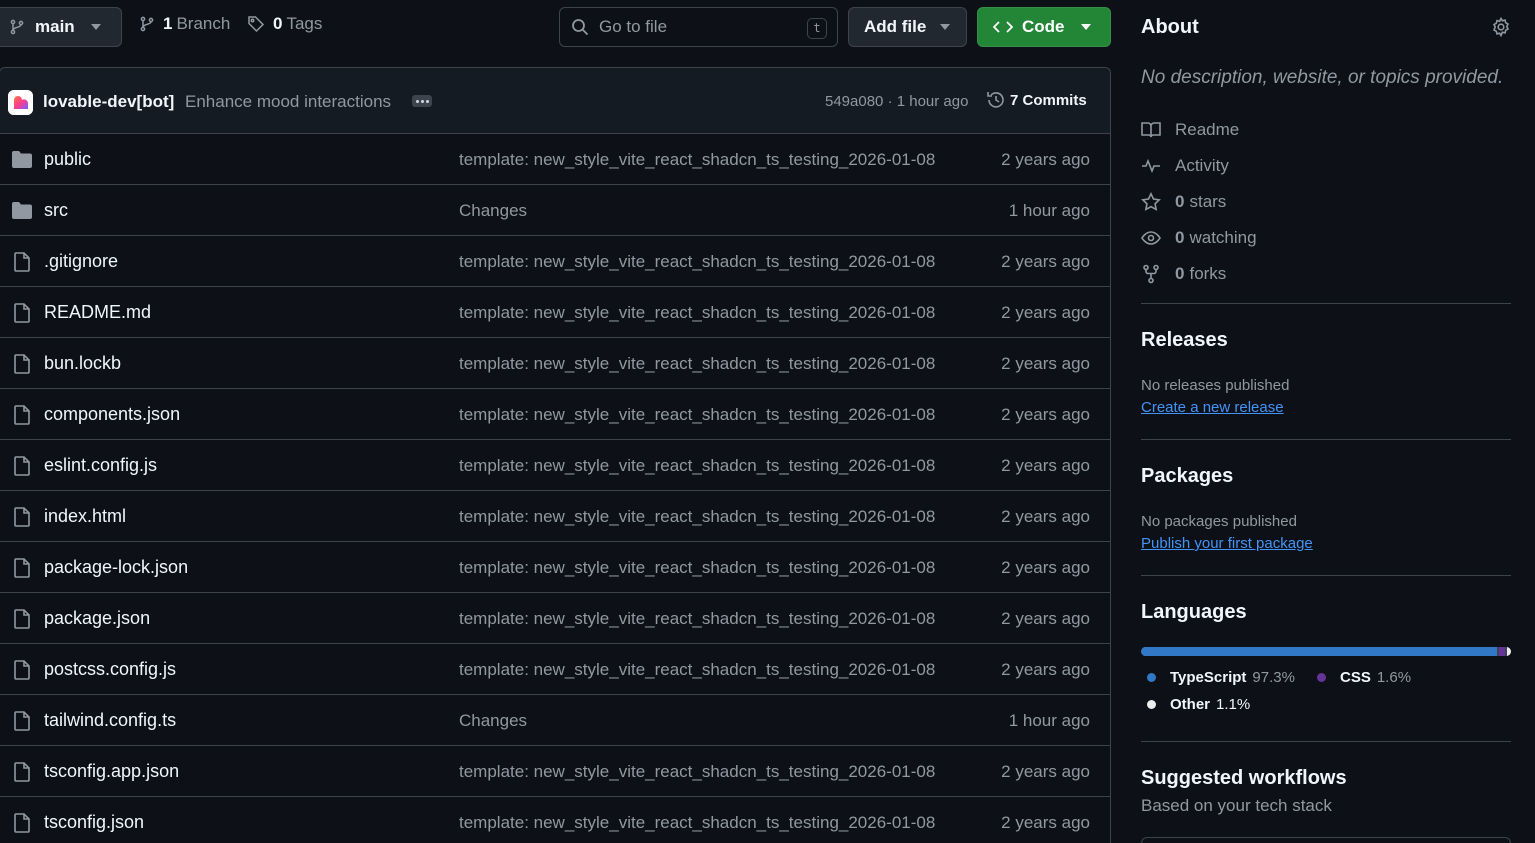 The width and height of the screenshot is (1535, 843). Describe the element at coordinates (61, 27) in the screenshot. I see `branch-selector-button: main` at that location.